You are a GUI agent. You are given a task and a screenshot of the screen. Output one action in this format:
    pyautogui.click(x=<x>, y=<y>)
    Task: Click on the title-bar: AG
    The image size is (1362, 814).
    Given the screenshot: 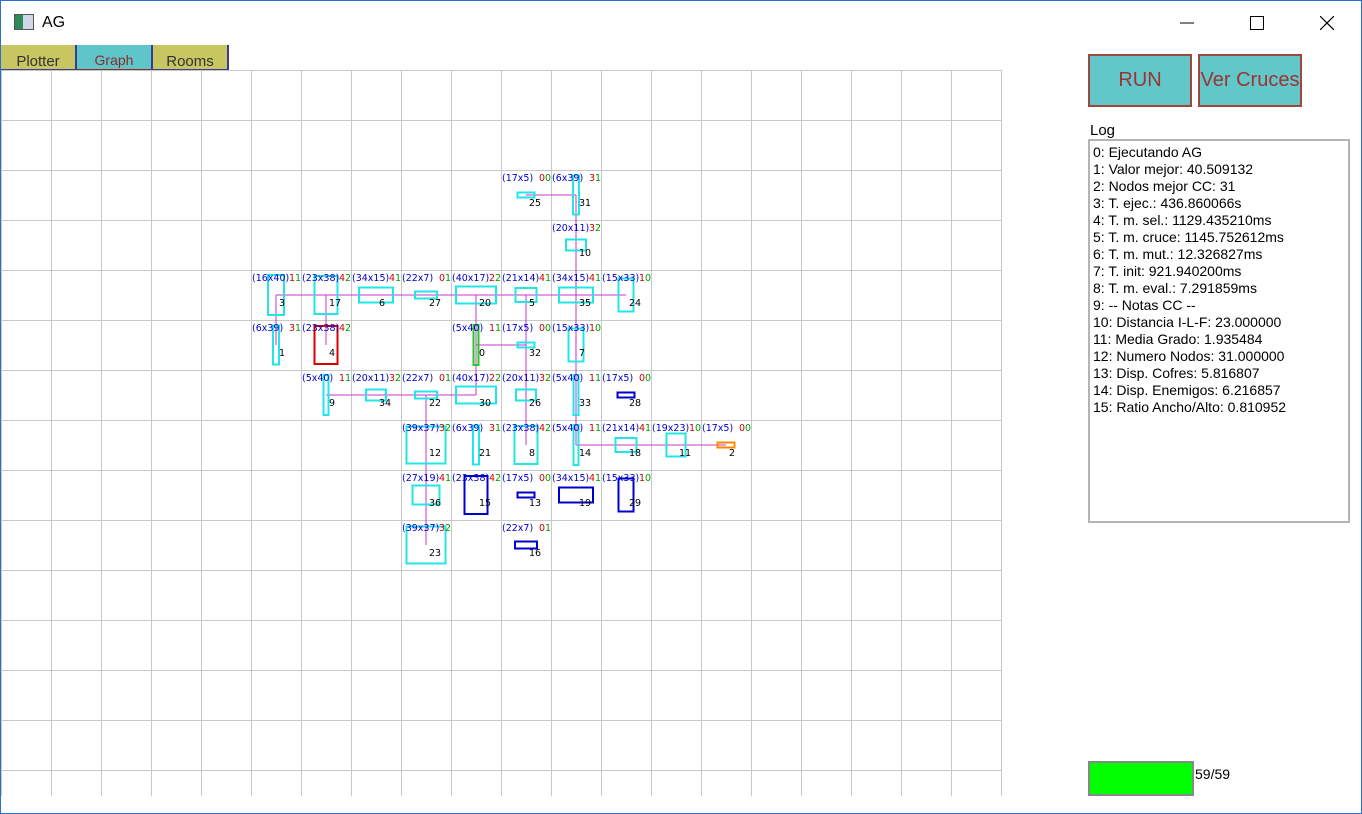 What is the action you would take?
    pyautogui.click(x=681, y=23)
    